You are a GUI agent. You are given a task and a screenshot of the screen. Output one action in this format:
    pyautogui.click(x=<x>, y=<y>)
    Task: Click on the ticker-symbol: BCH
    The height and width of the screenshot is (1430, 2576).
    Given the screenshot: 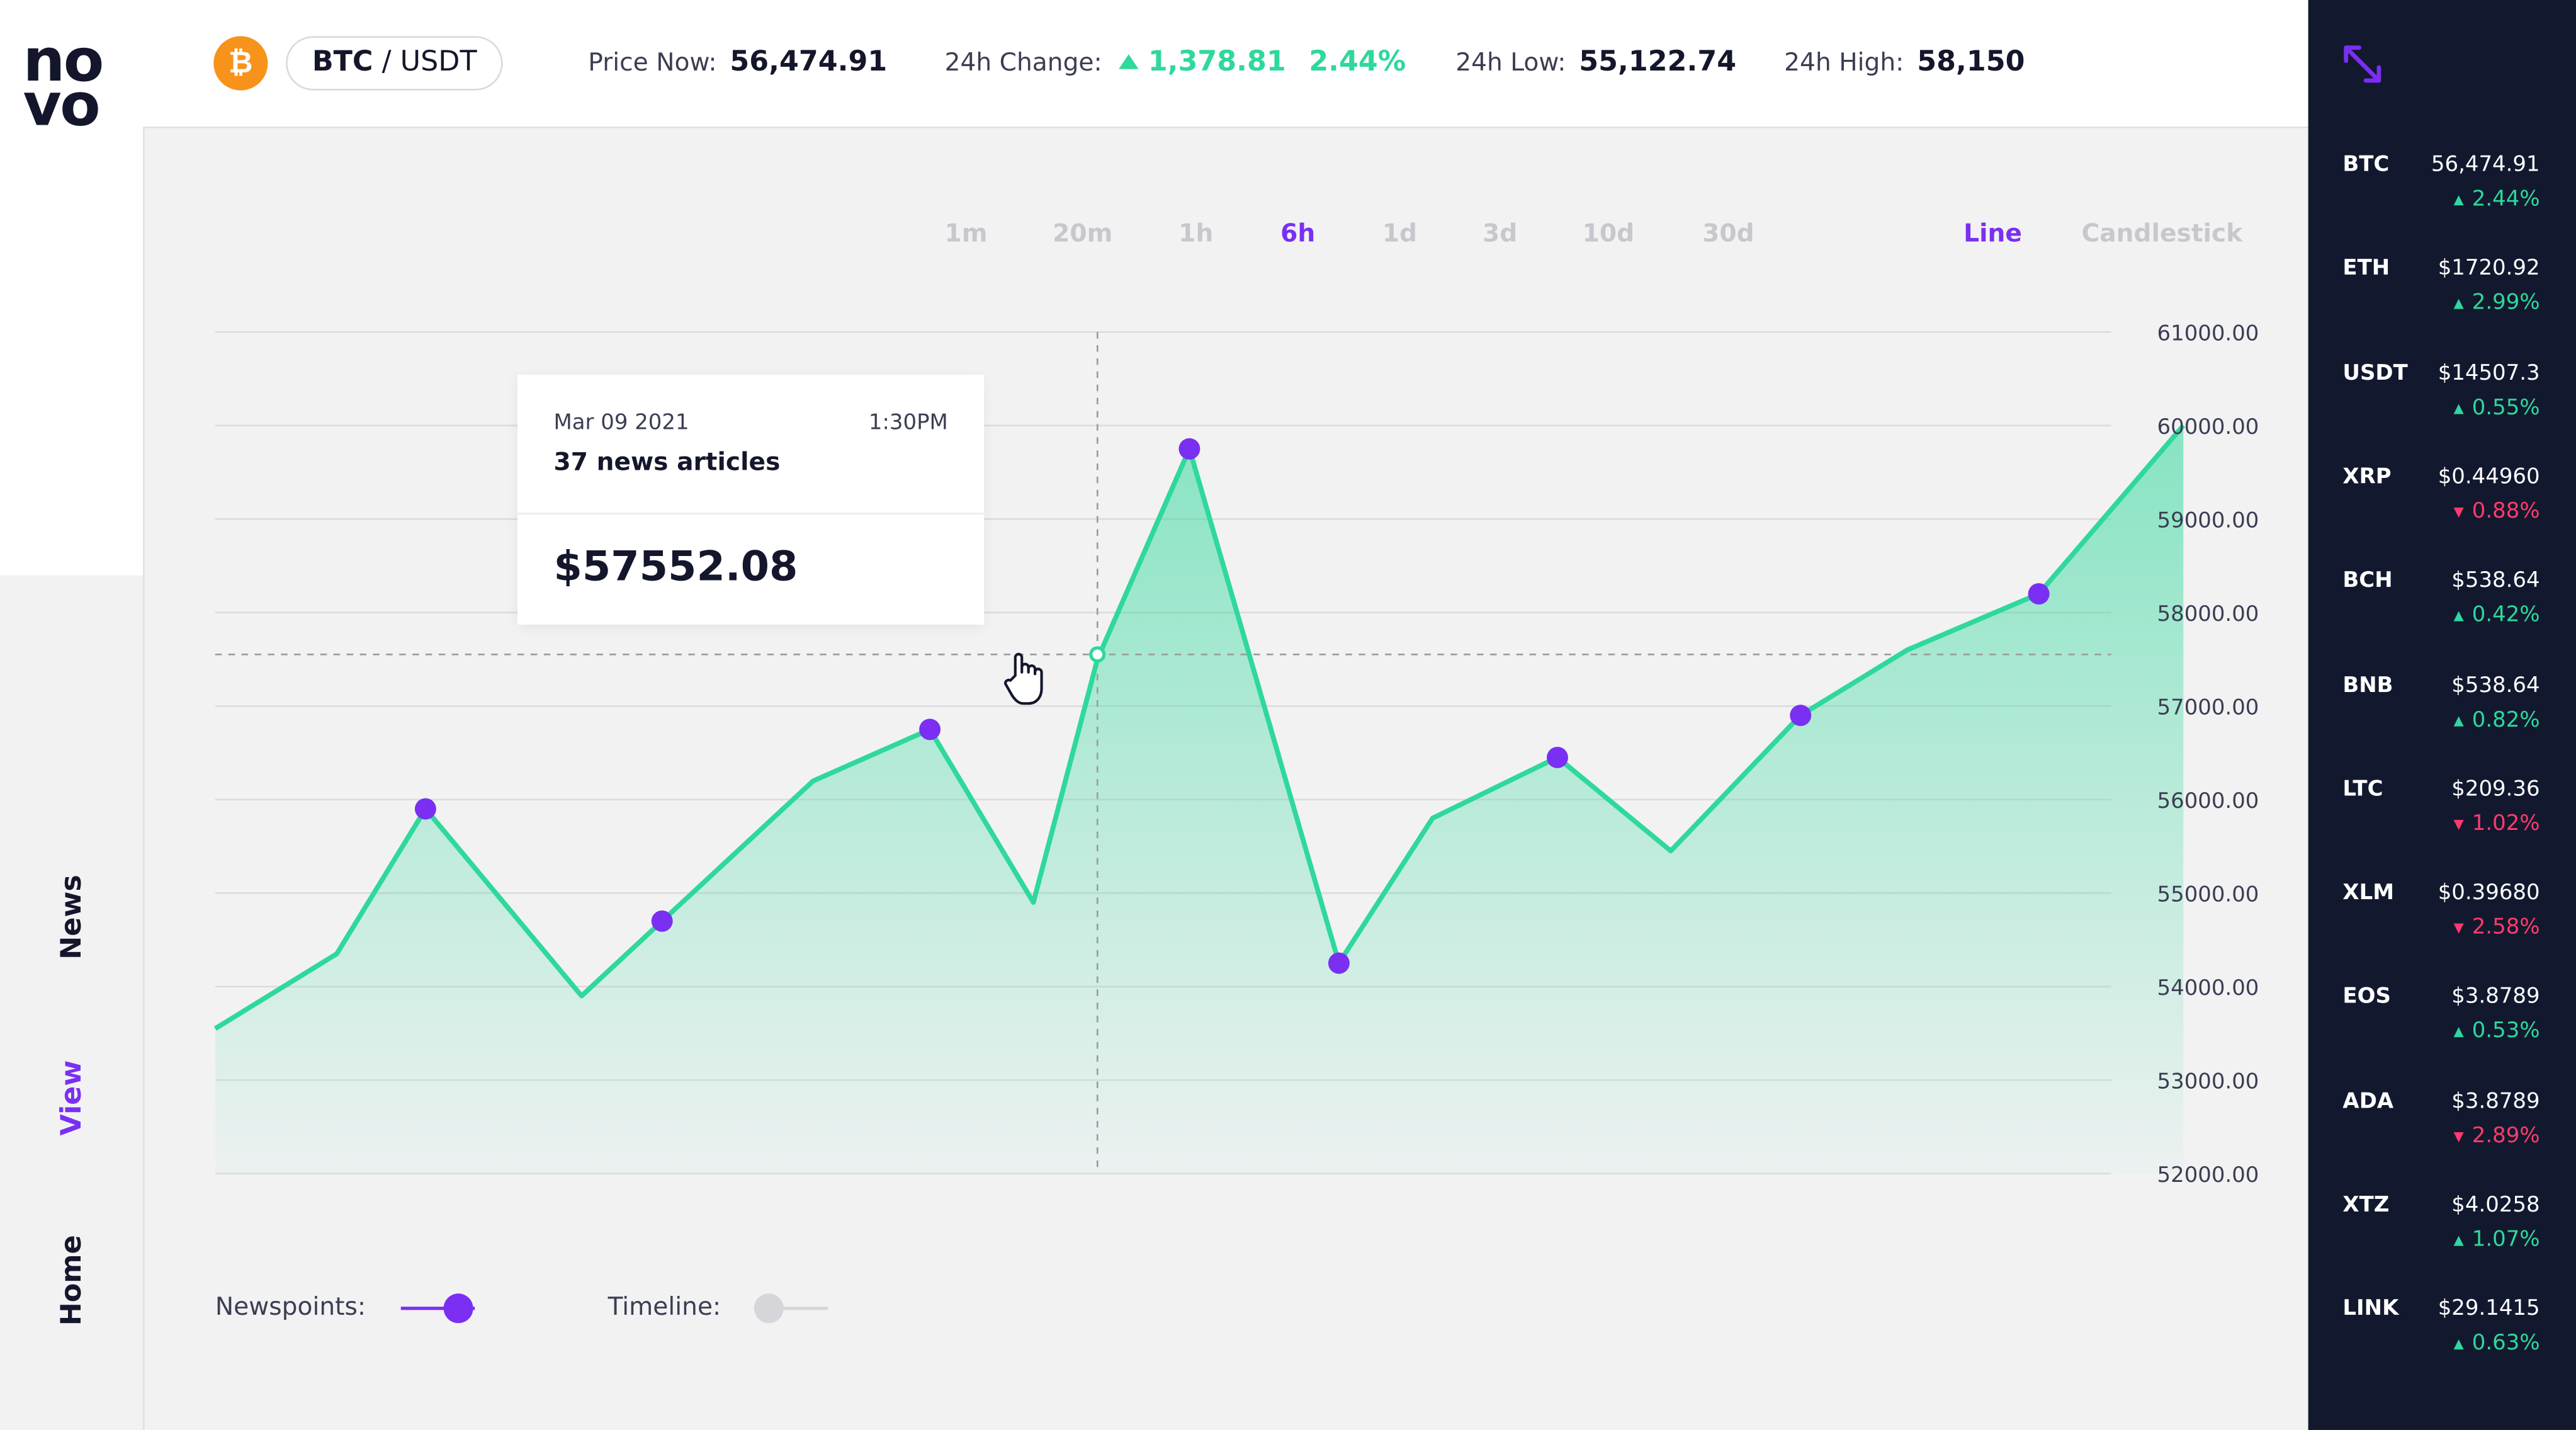 What is the action you would take?
    pyautogui.click(x=2367, y=581)
    